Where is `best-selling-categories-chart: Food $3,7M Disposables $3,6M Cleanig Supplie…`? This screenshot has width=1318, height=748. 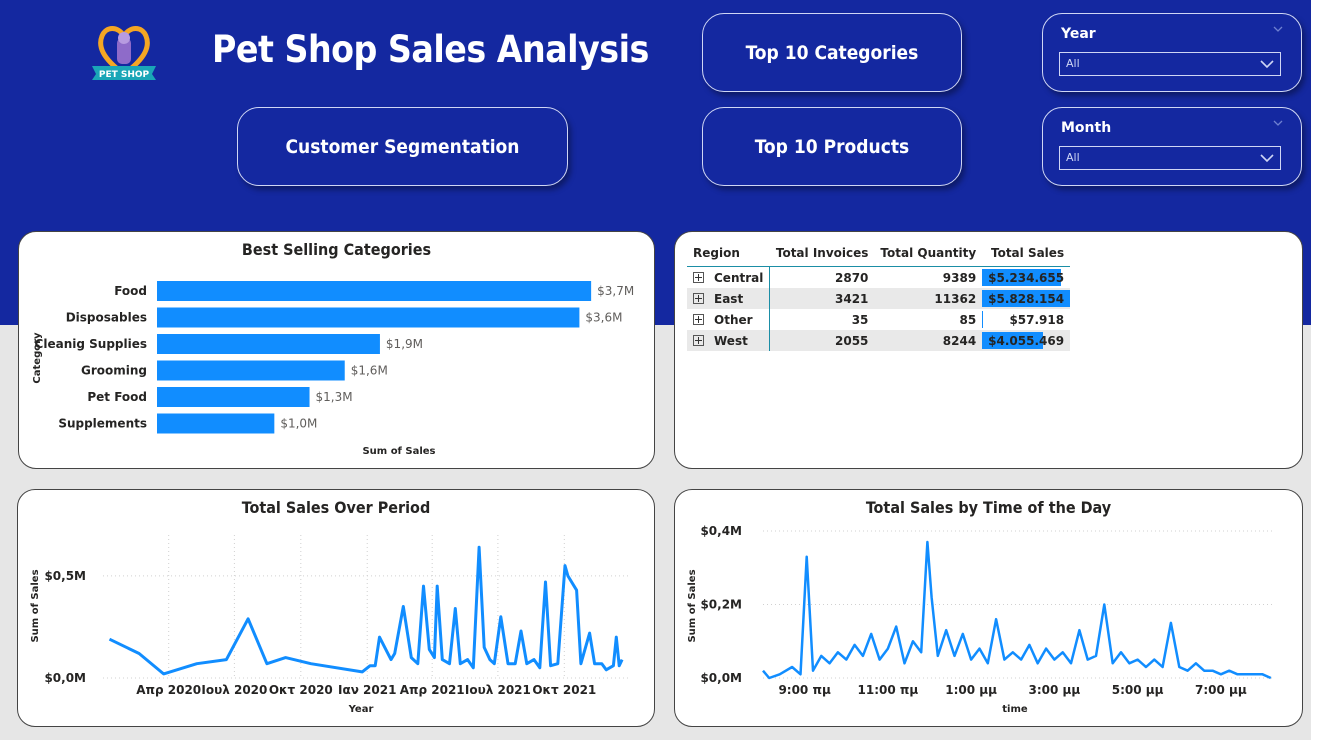 best-selling-categories-chart: Food $3,7M Disposables $3,6M Cleanig Supplie… is located at coordinates (333, 369).